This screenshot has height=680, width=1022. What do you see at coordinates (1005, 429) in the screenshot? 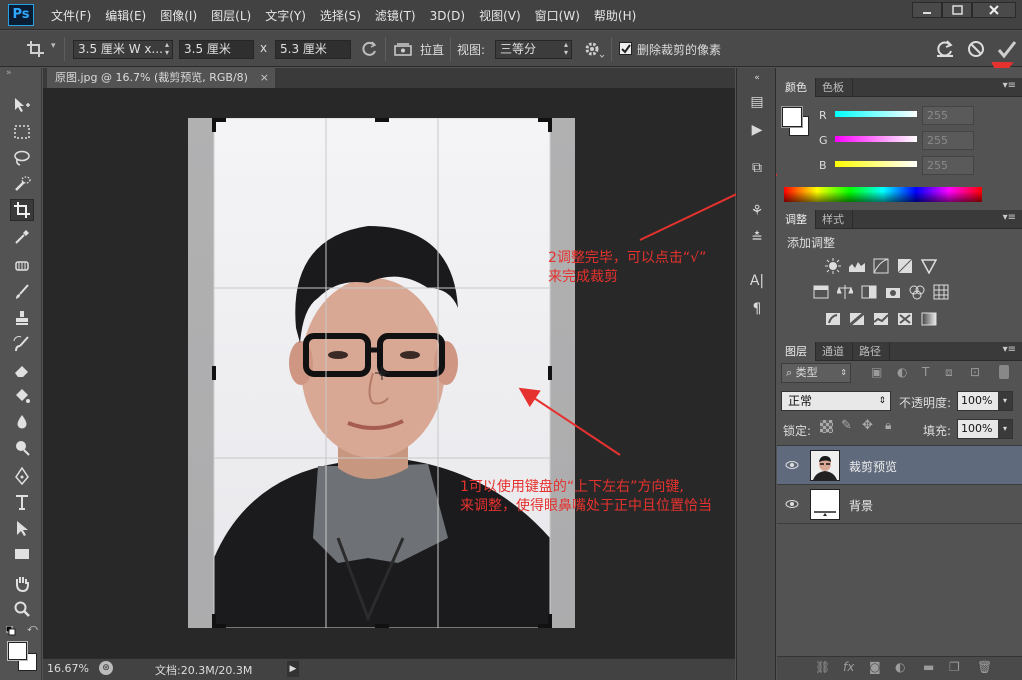
I see `fill-dropdown-icon: ▾` at bounding box center [1005, 429].